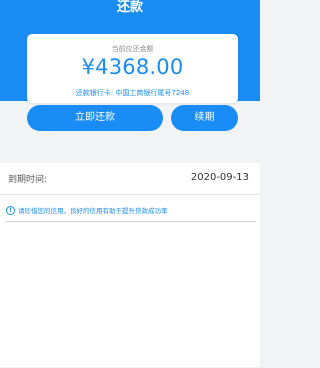 The image size is (320, 368). I want to click on renew-button: 续期, so click(204, 118).